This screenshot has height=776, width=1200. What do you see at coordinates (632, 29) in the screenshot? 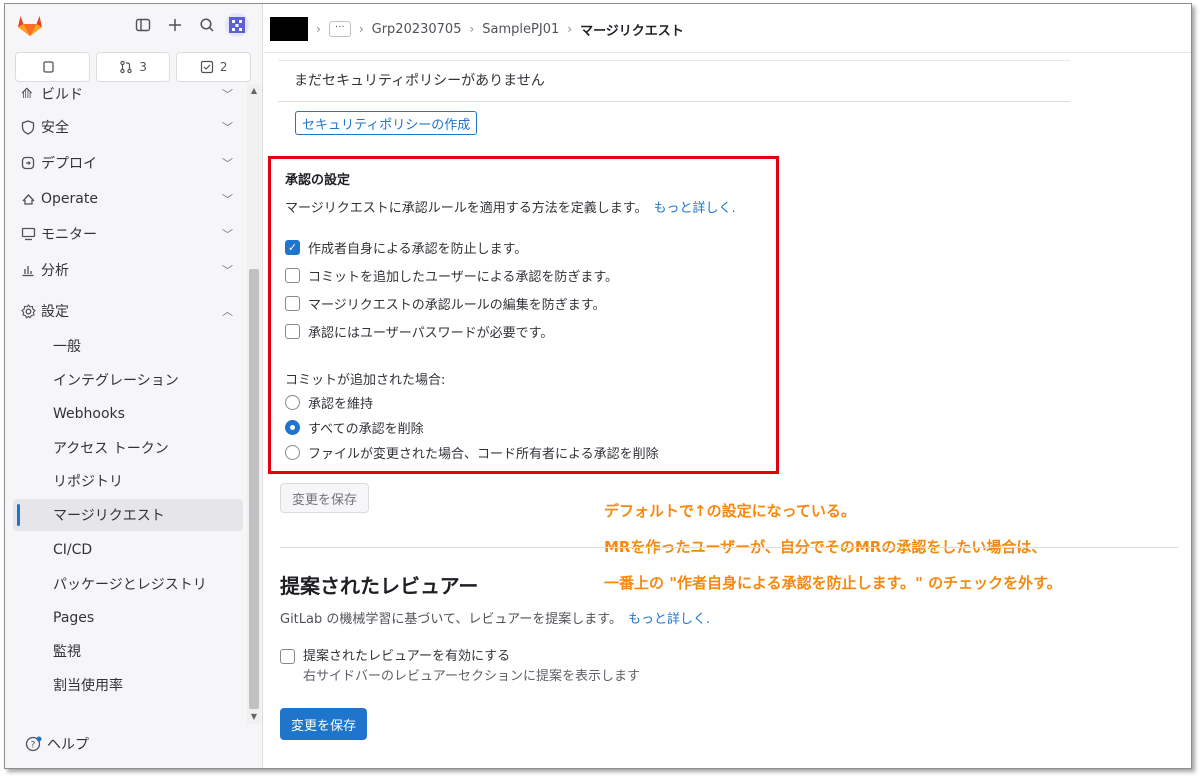
I see `breadcrumb-current: マージリクエスト` at bounding box center [632, 29].